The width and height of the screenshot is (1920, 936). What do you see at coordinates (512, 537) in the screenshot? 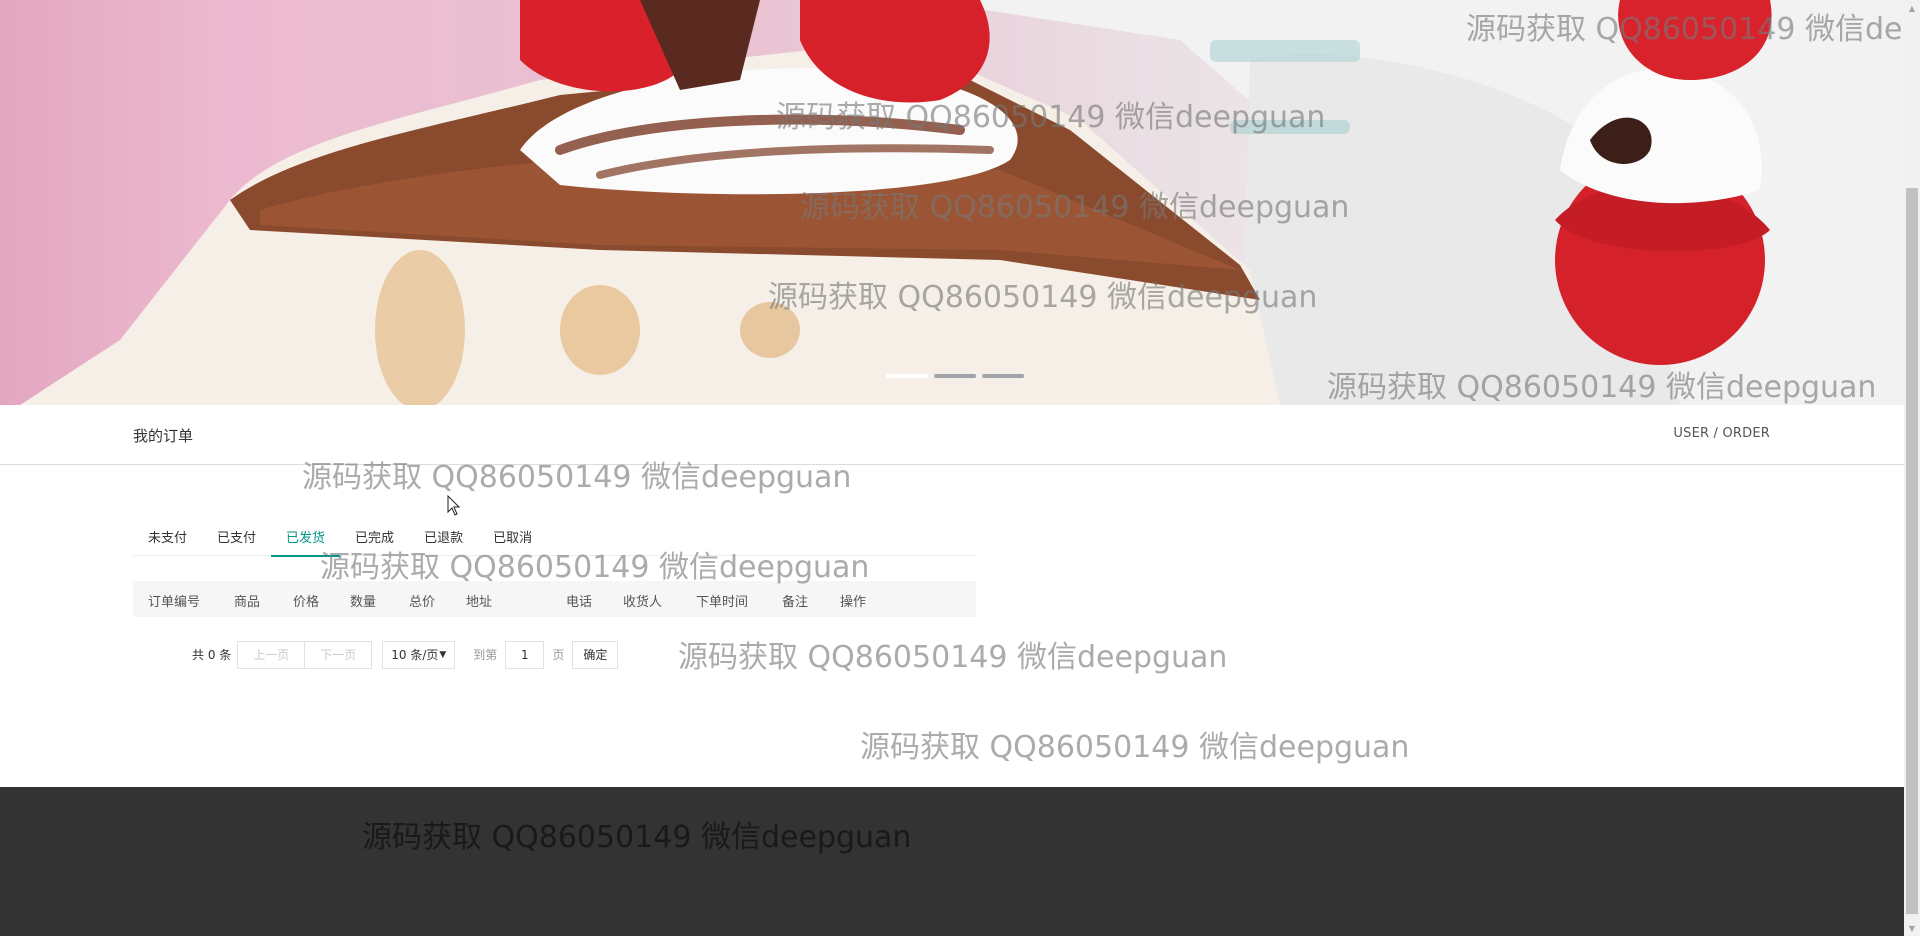
I see `tab-cancelled: 已取消` at bounding box center [512, 537].